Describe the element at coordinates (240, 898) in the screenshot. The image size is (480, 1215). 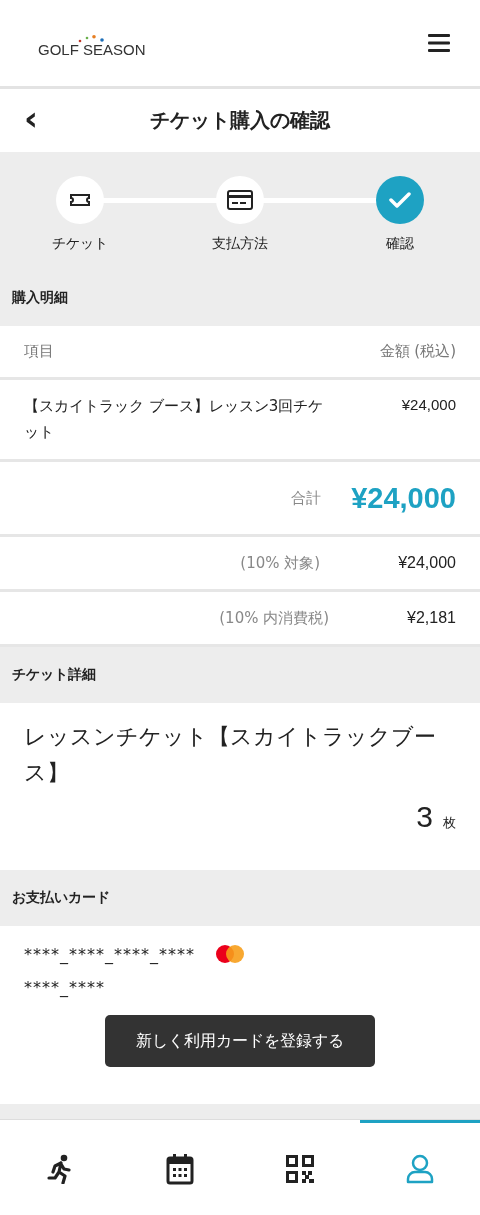
I see `section-heading: お支払いカード` at that location.